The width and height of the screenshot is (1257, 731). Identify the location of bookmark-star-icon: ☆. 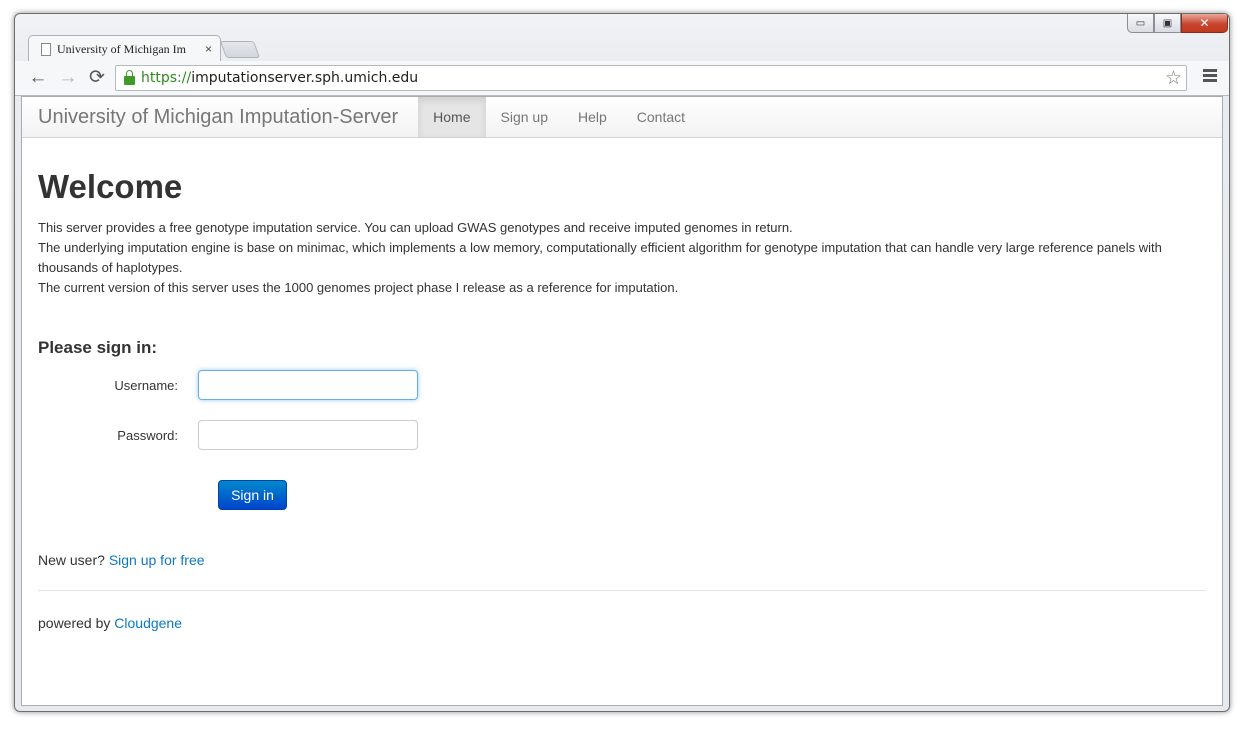
(1173, 78).